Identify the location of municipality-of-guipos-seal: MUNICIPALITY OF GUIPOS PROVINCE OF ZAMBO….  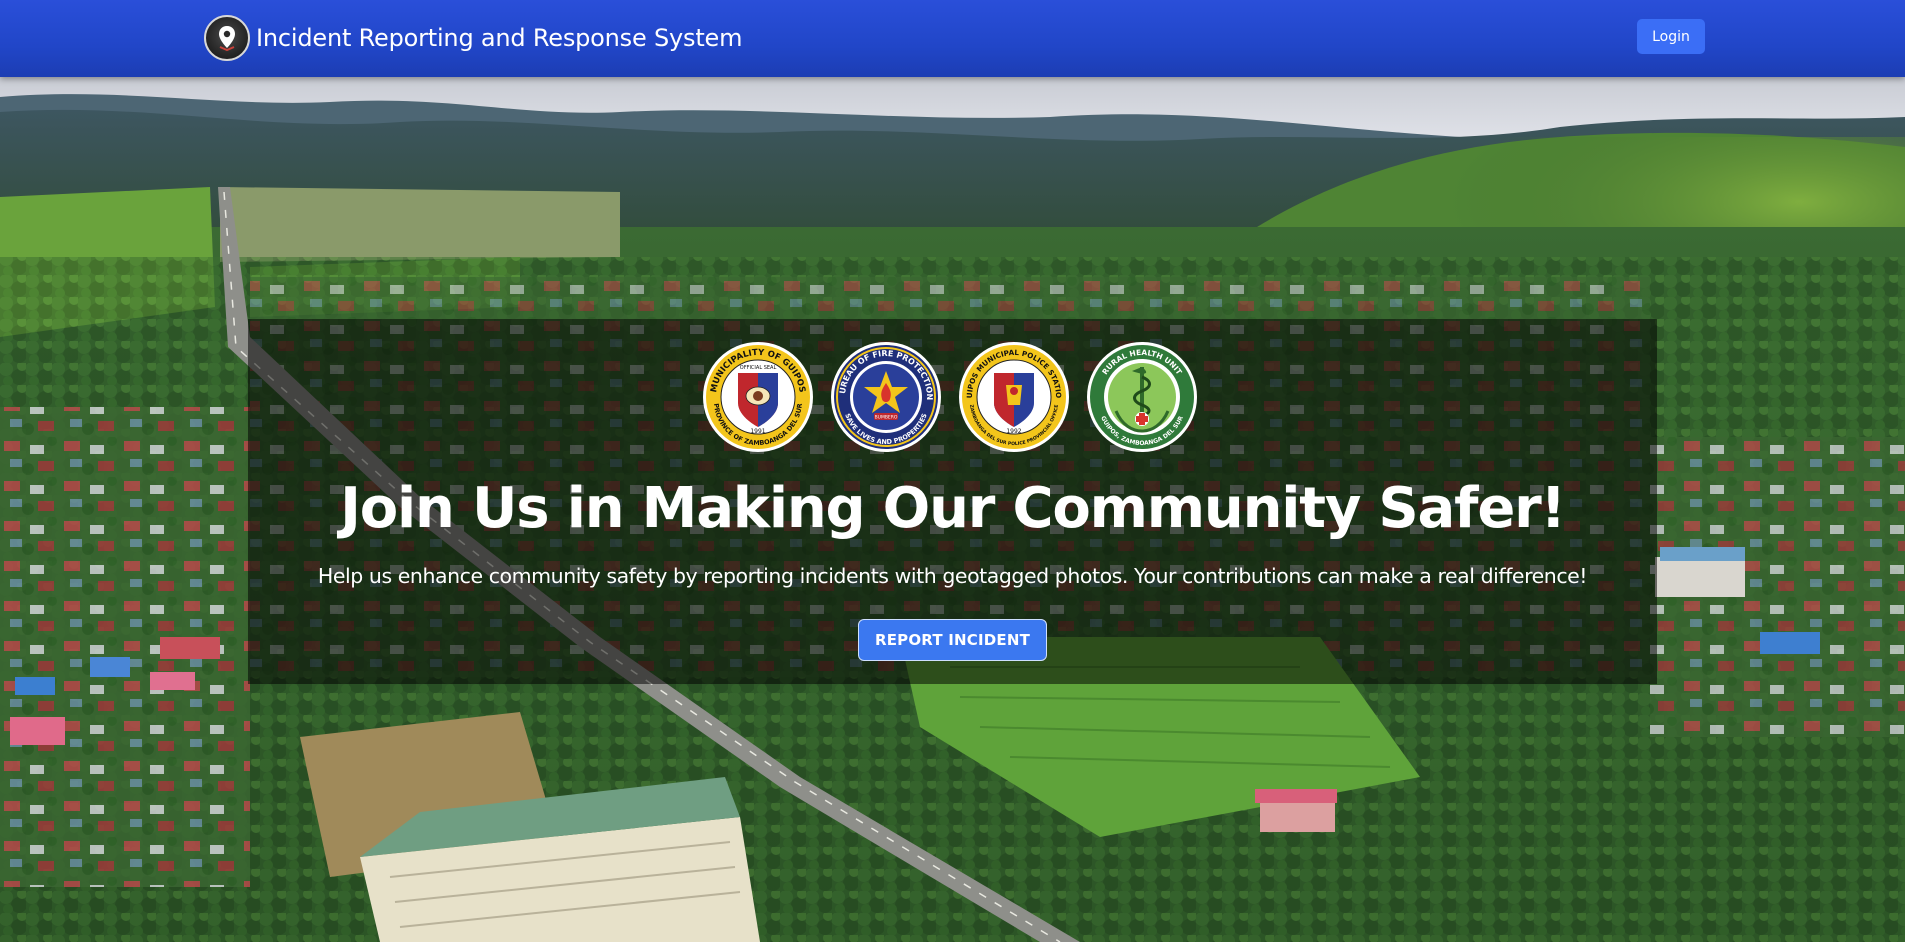
(757, 397).